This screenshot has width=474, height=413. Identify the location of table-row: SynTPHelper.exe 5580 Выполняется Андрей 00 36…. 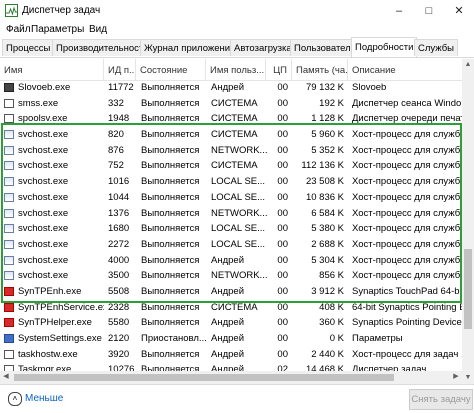
(231, 323).